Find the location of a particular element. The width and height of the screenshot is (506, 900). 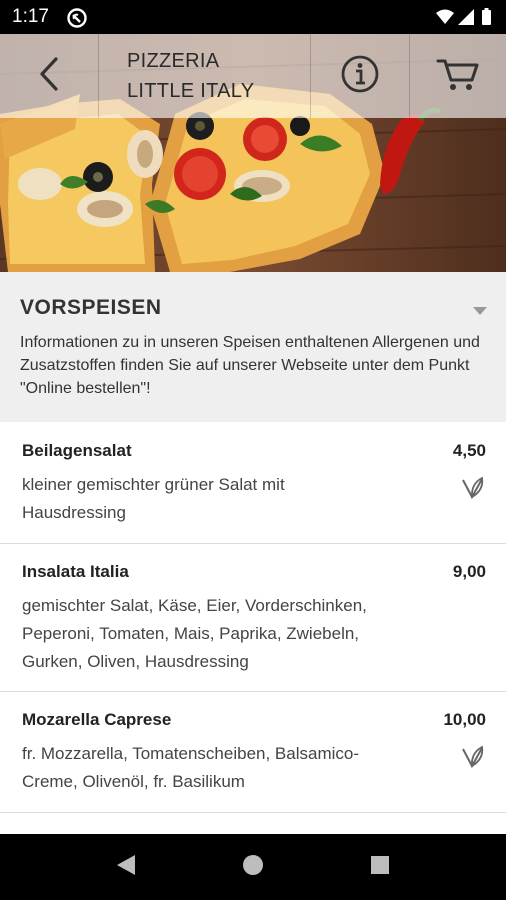

back-arrow-icon is located at coordinates (49, 76).